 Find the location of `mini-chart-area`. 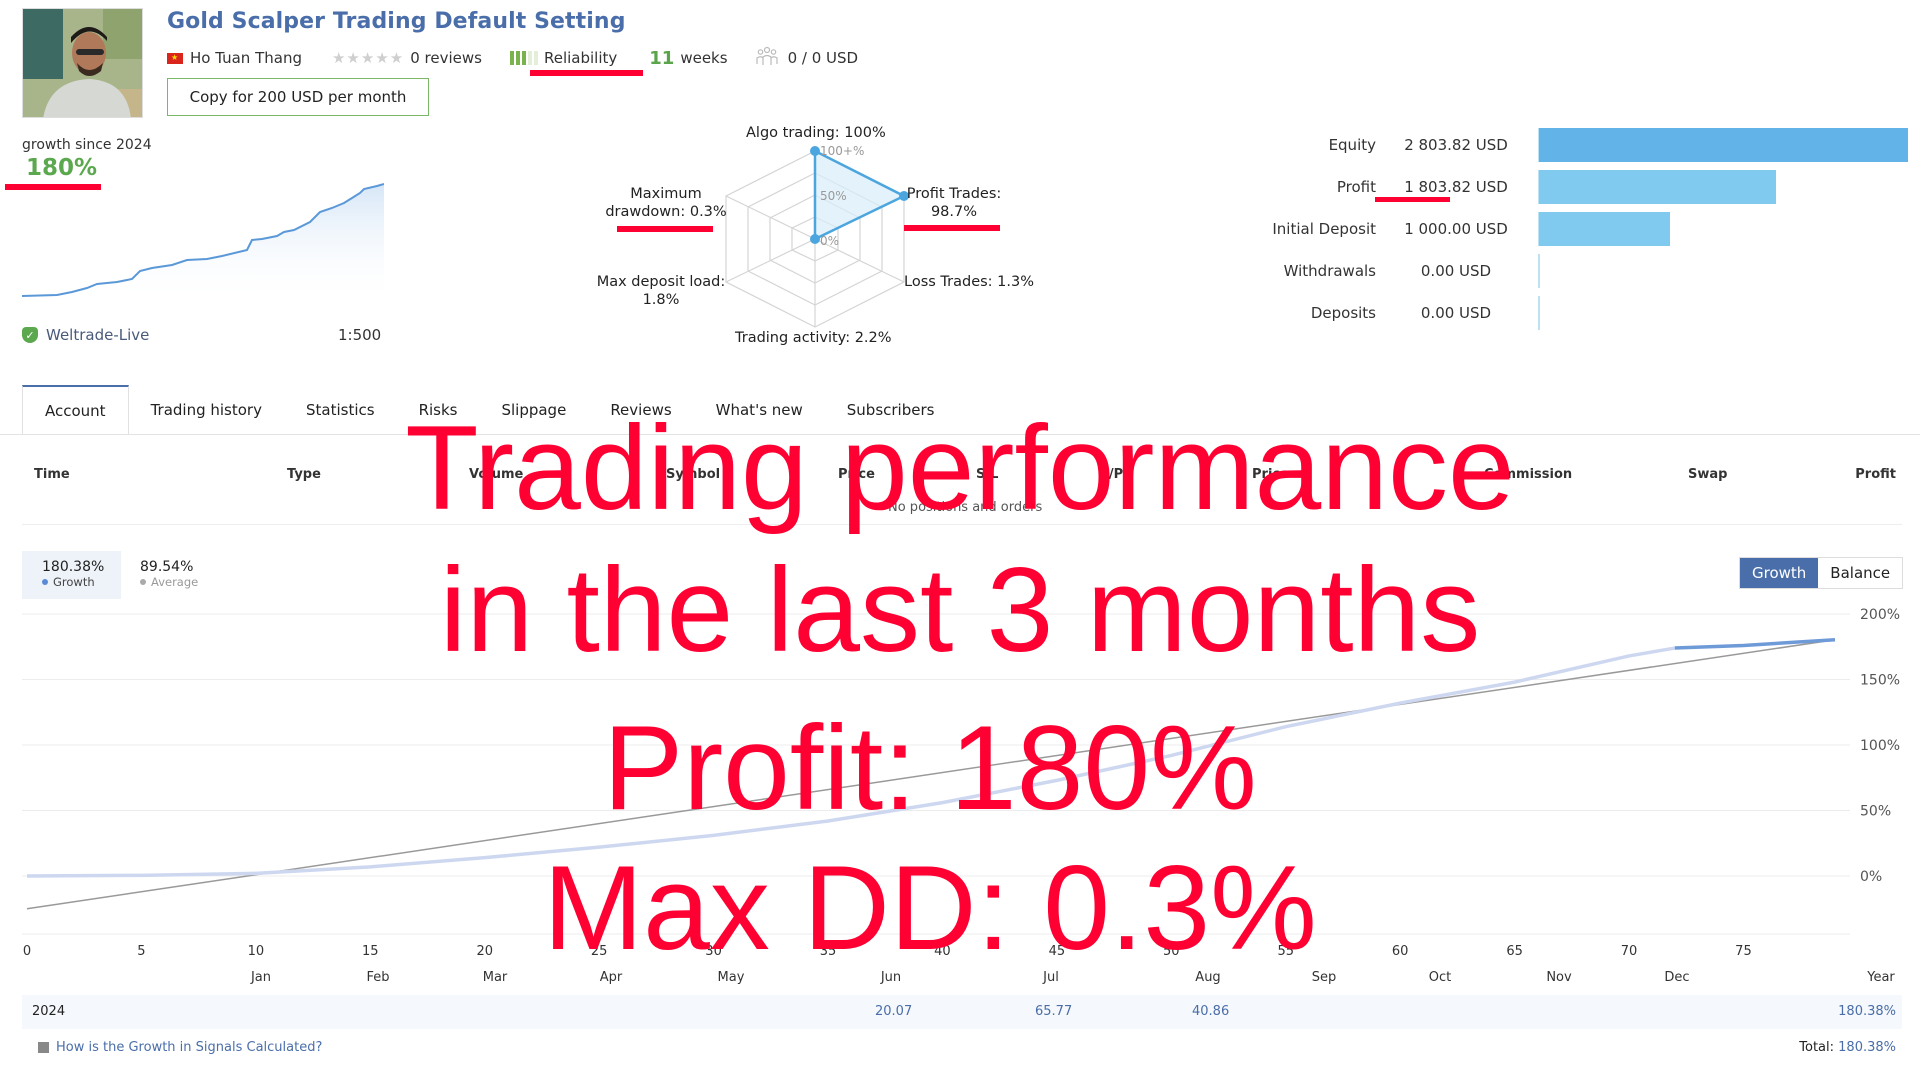

mini-chart-area is located at coordinates (203, 244).